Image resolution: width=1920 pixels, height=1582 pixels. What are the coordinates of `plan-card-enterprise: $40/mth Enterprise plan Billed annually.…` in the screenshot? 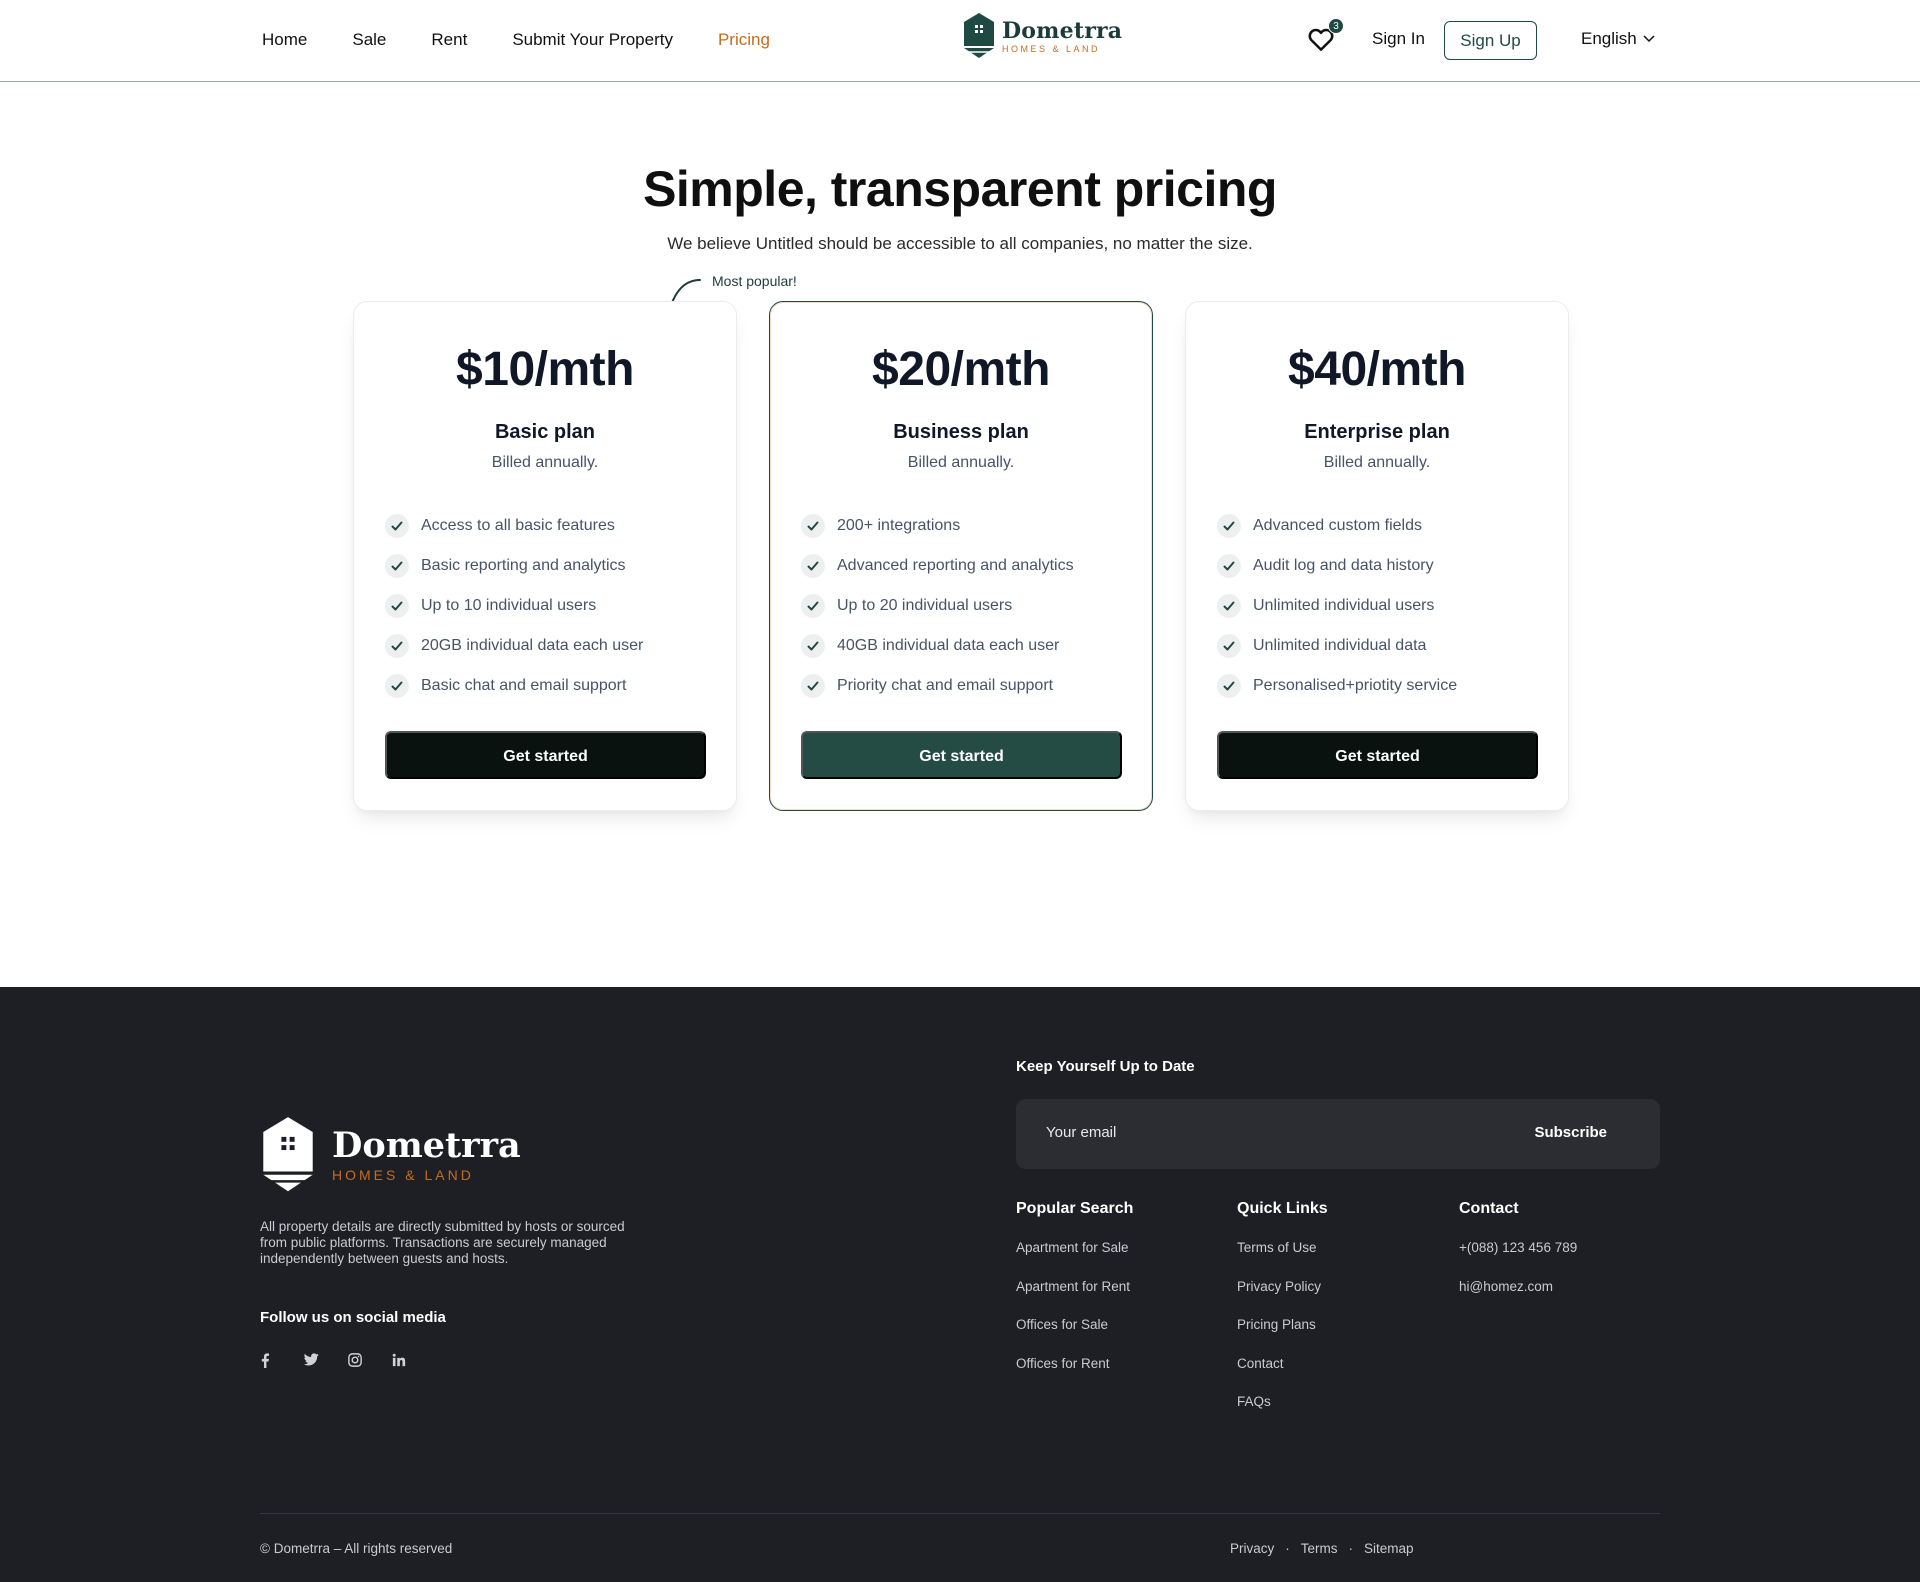 It's located at (1377, 556).